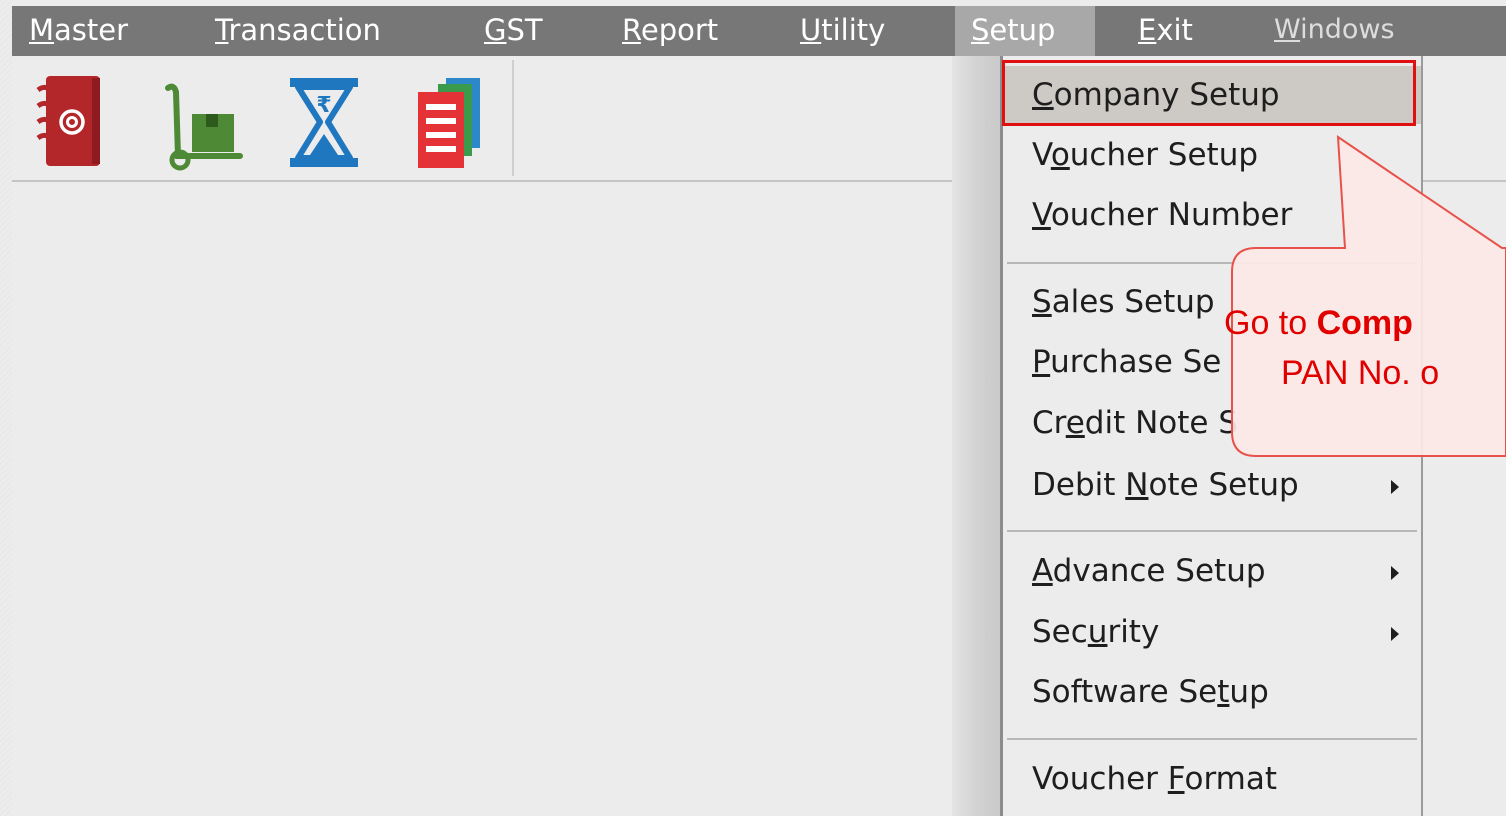 This screenshot has height=816, width=1506. I want to click on callout-line-1: Go to Comp, so click(1318, 323).